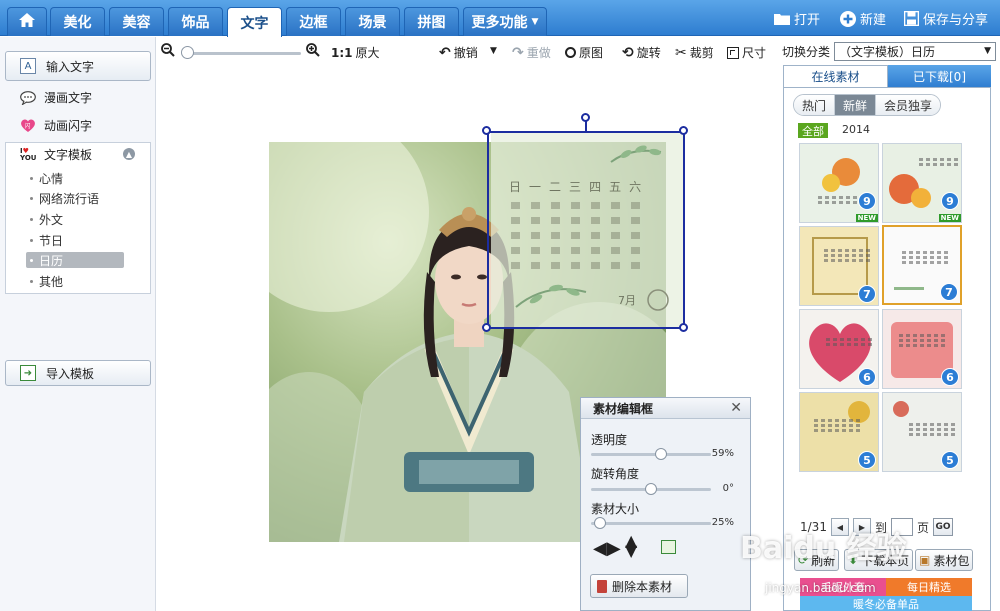 This screenshot has width=1000, height=611. Describe the element at coordinates (861, 527) in the screenshot. I see `next-page-button: ▶` at that location.